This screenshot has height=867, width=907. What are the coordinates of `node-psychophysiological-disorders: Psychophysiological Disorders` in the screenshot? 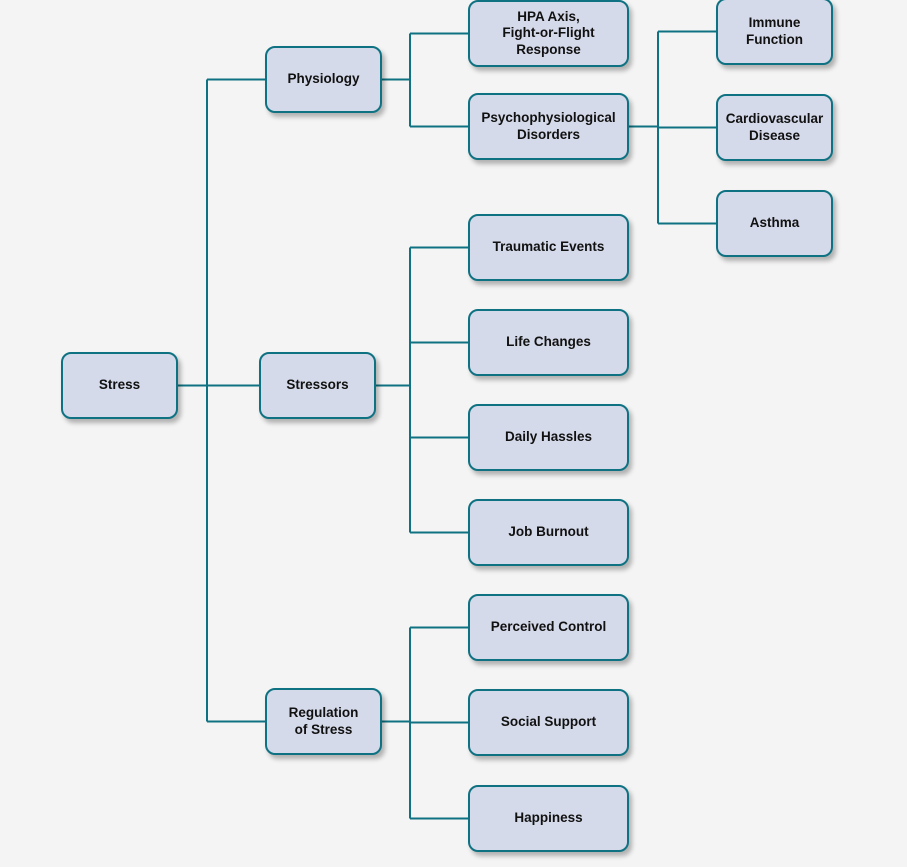 It's located at (548, 126).